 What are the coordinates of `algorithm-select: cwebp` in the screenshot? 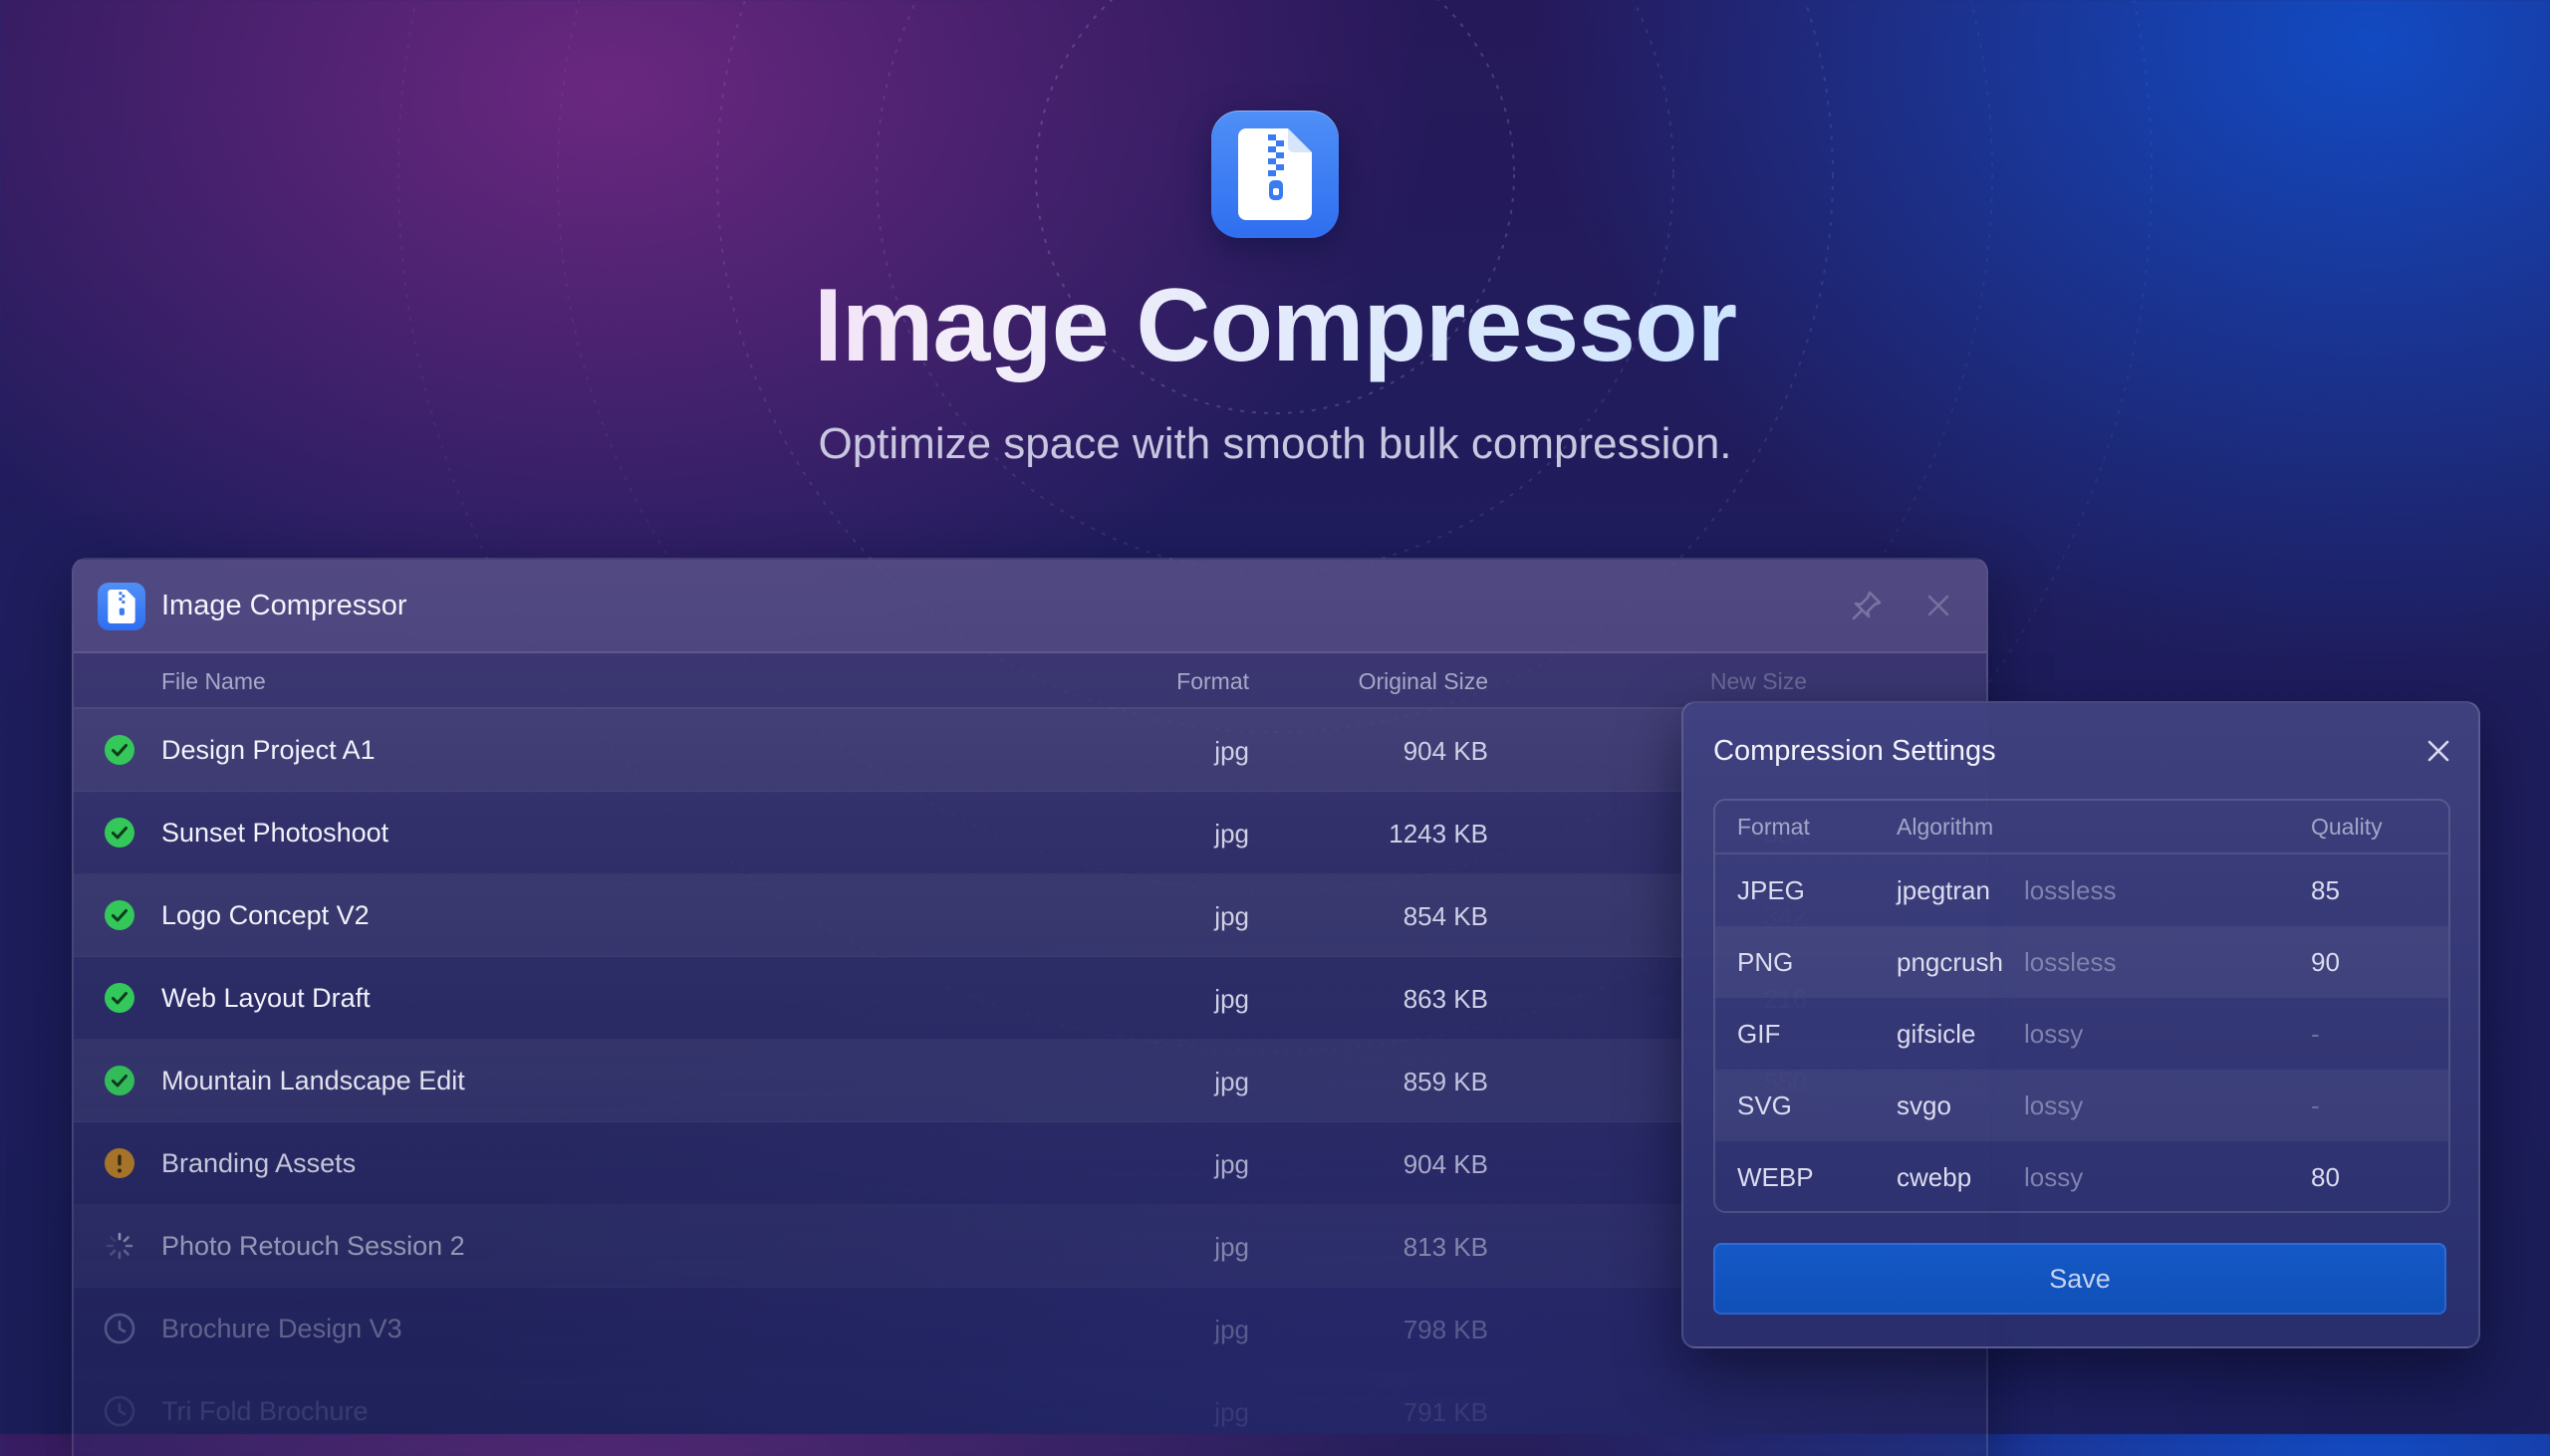 It's located at (1934, 1177).